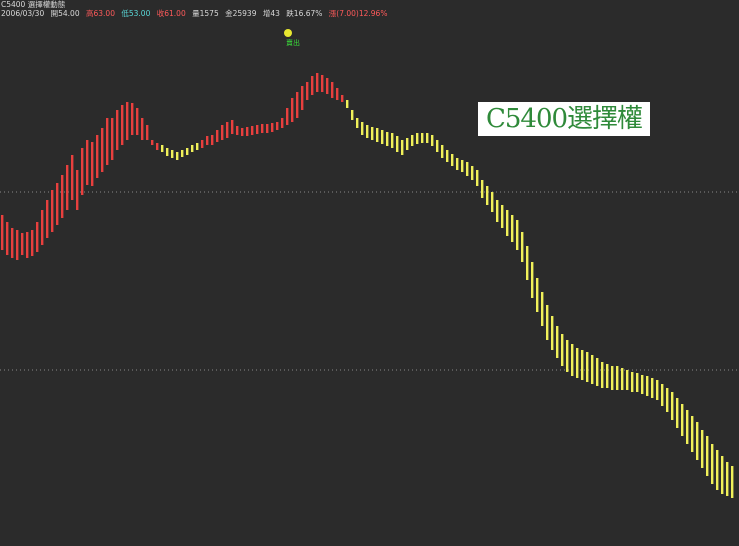 The height and width of the screenshot is (546, 739). Describe the element at coordinates (241, 13) in the screenshot. I see `header-amount: 金25939` at that location.